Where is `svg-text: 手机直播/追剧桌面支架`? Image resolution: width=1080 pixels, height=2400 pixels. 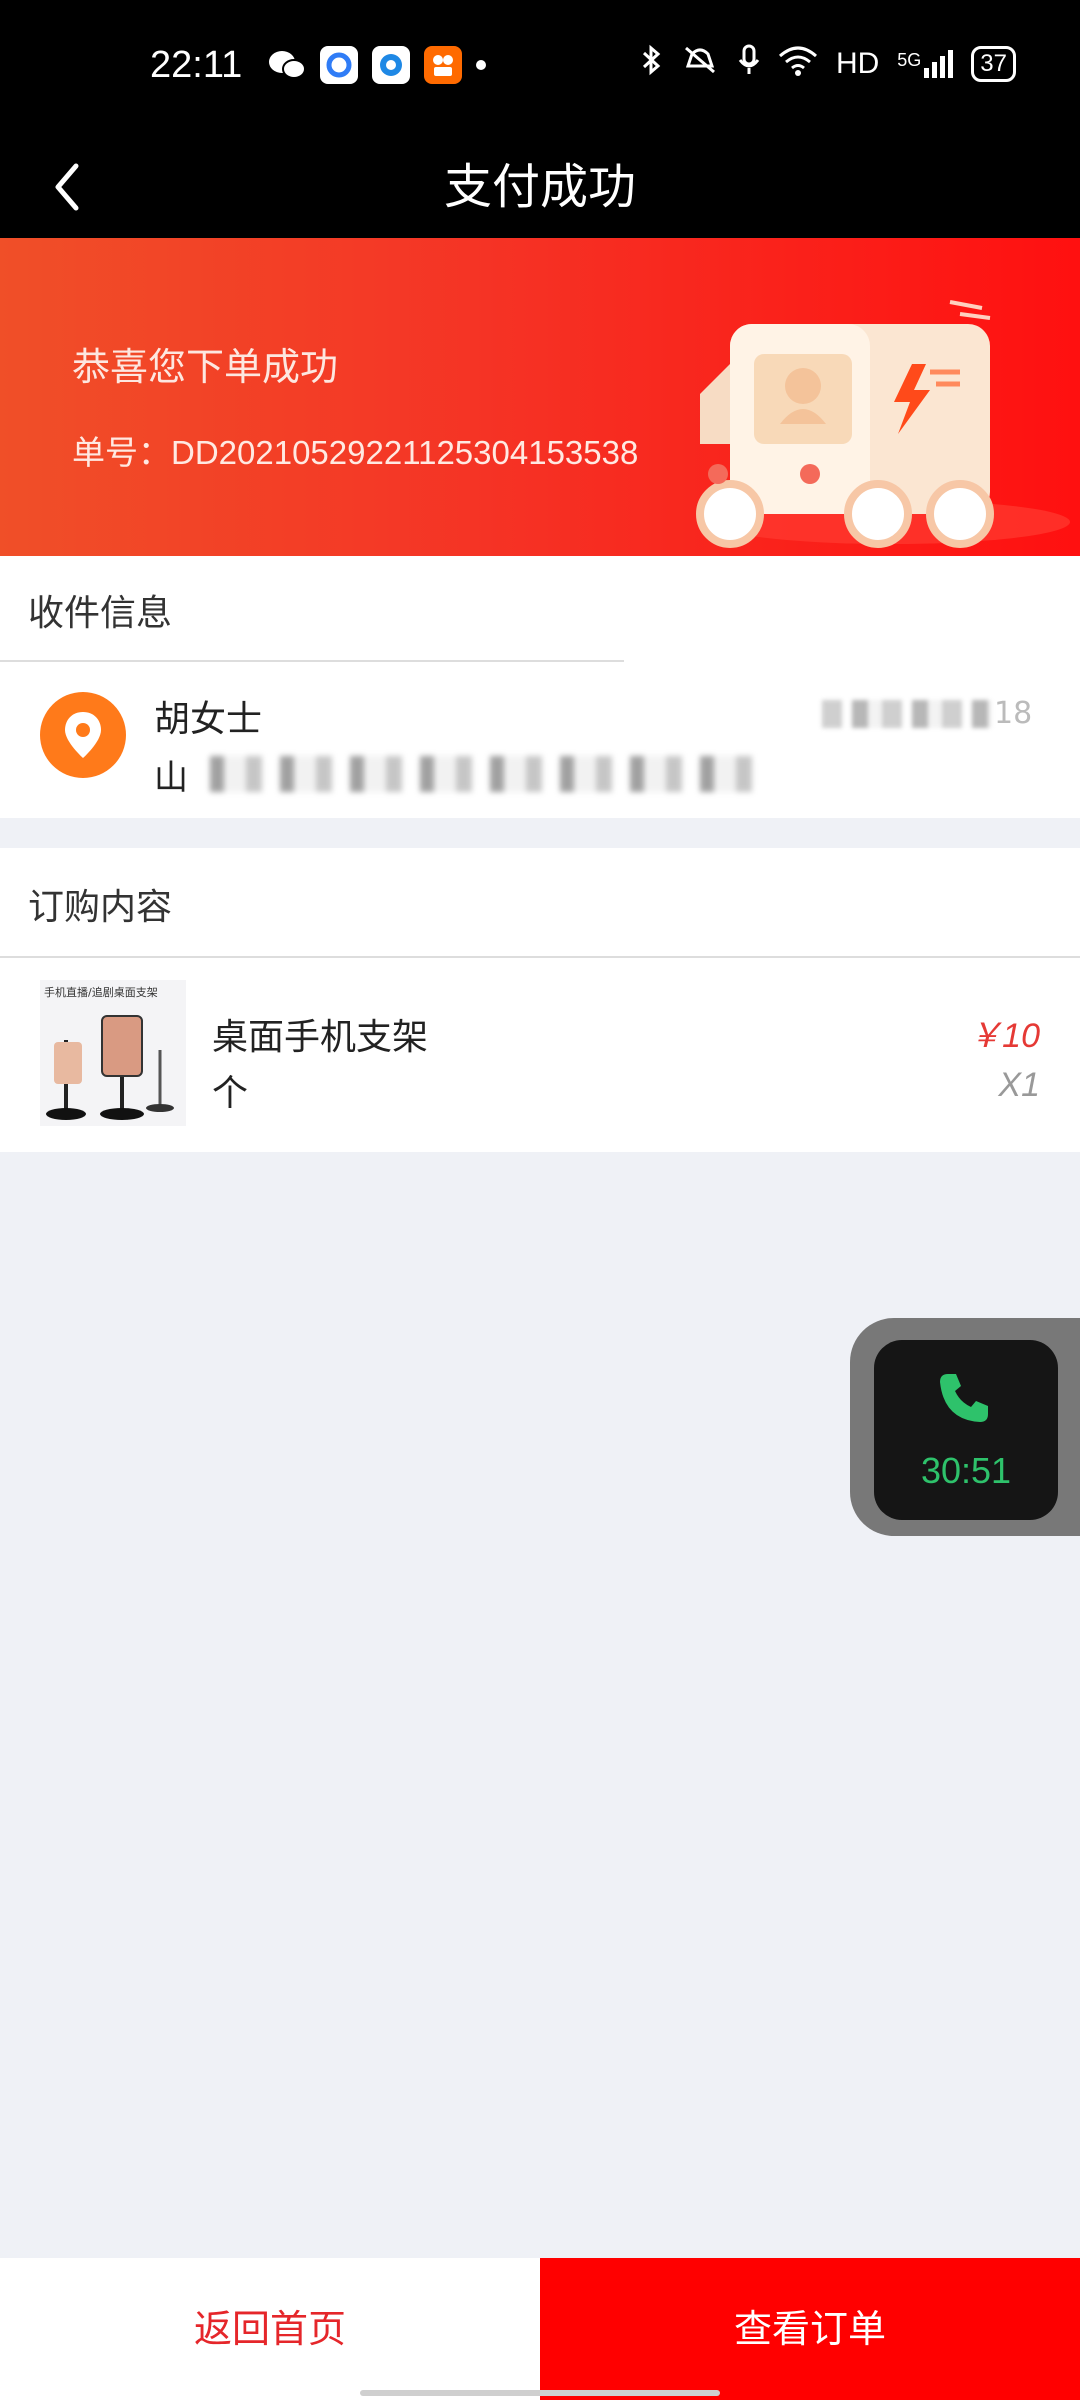 svg-text: 手机直播/追剧桌面支架 is located at coordinates (101, 992).